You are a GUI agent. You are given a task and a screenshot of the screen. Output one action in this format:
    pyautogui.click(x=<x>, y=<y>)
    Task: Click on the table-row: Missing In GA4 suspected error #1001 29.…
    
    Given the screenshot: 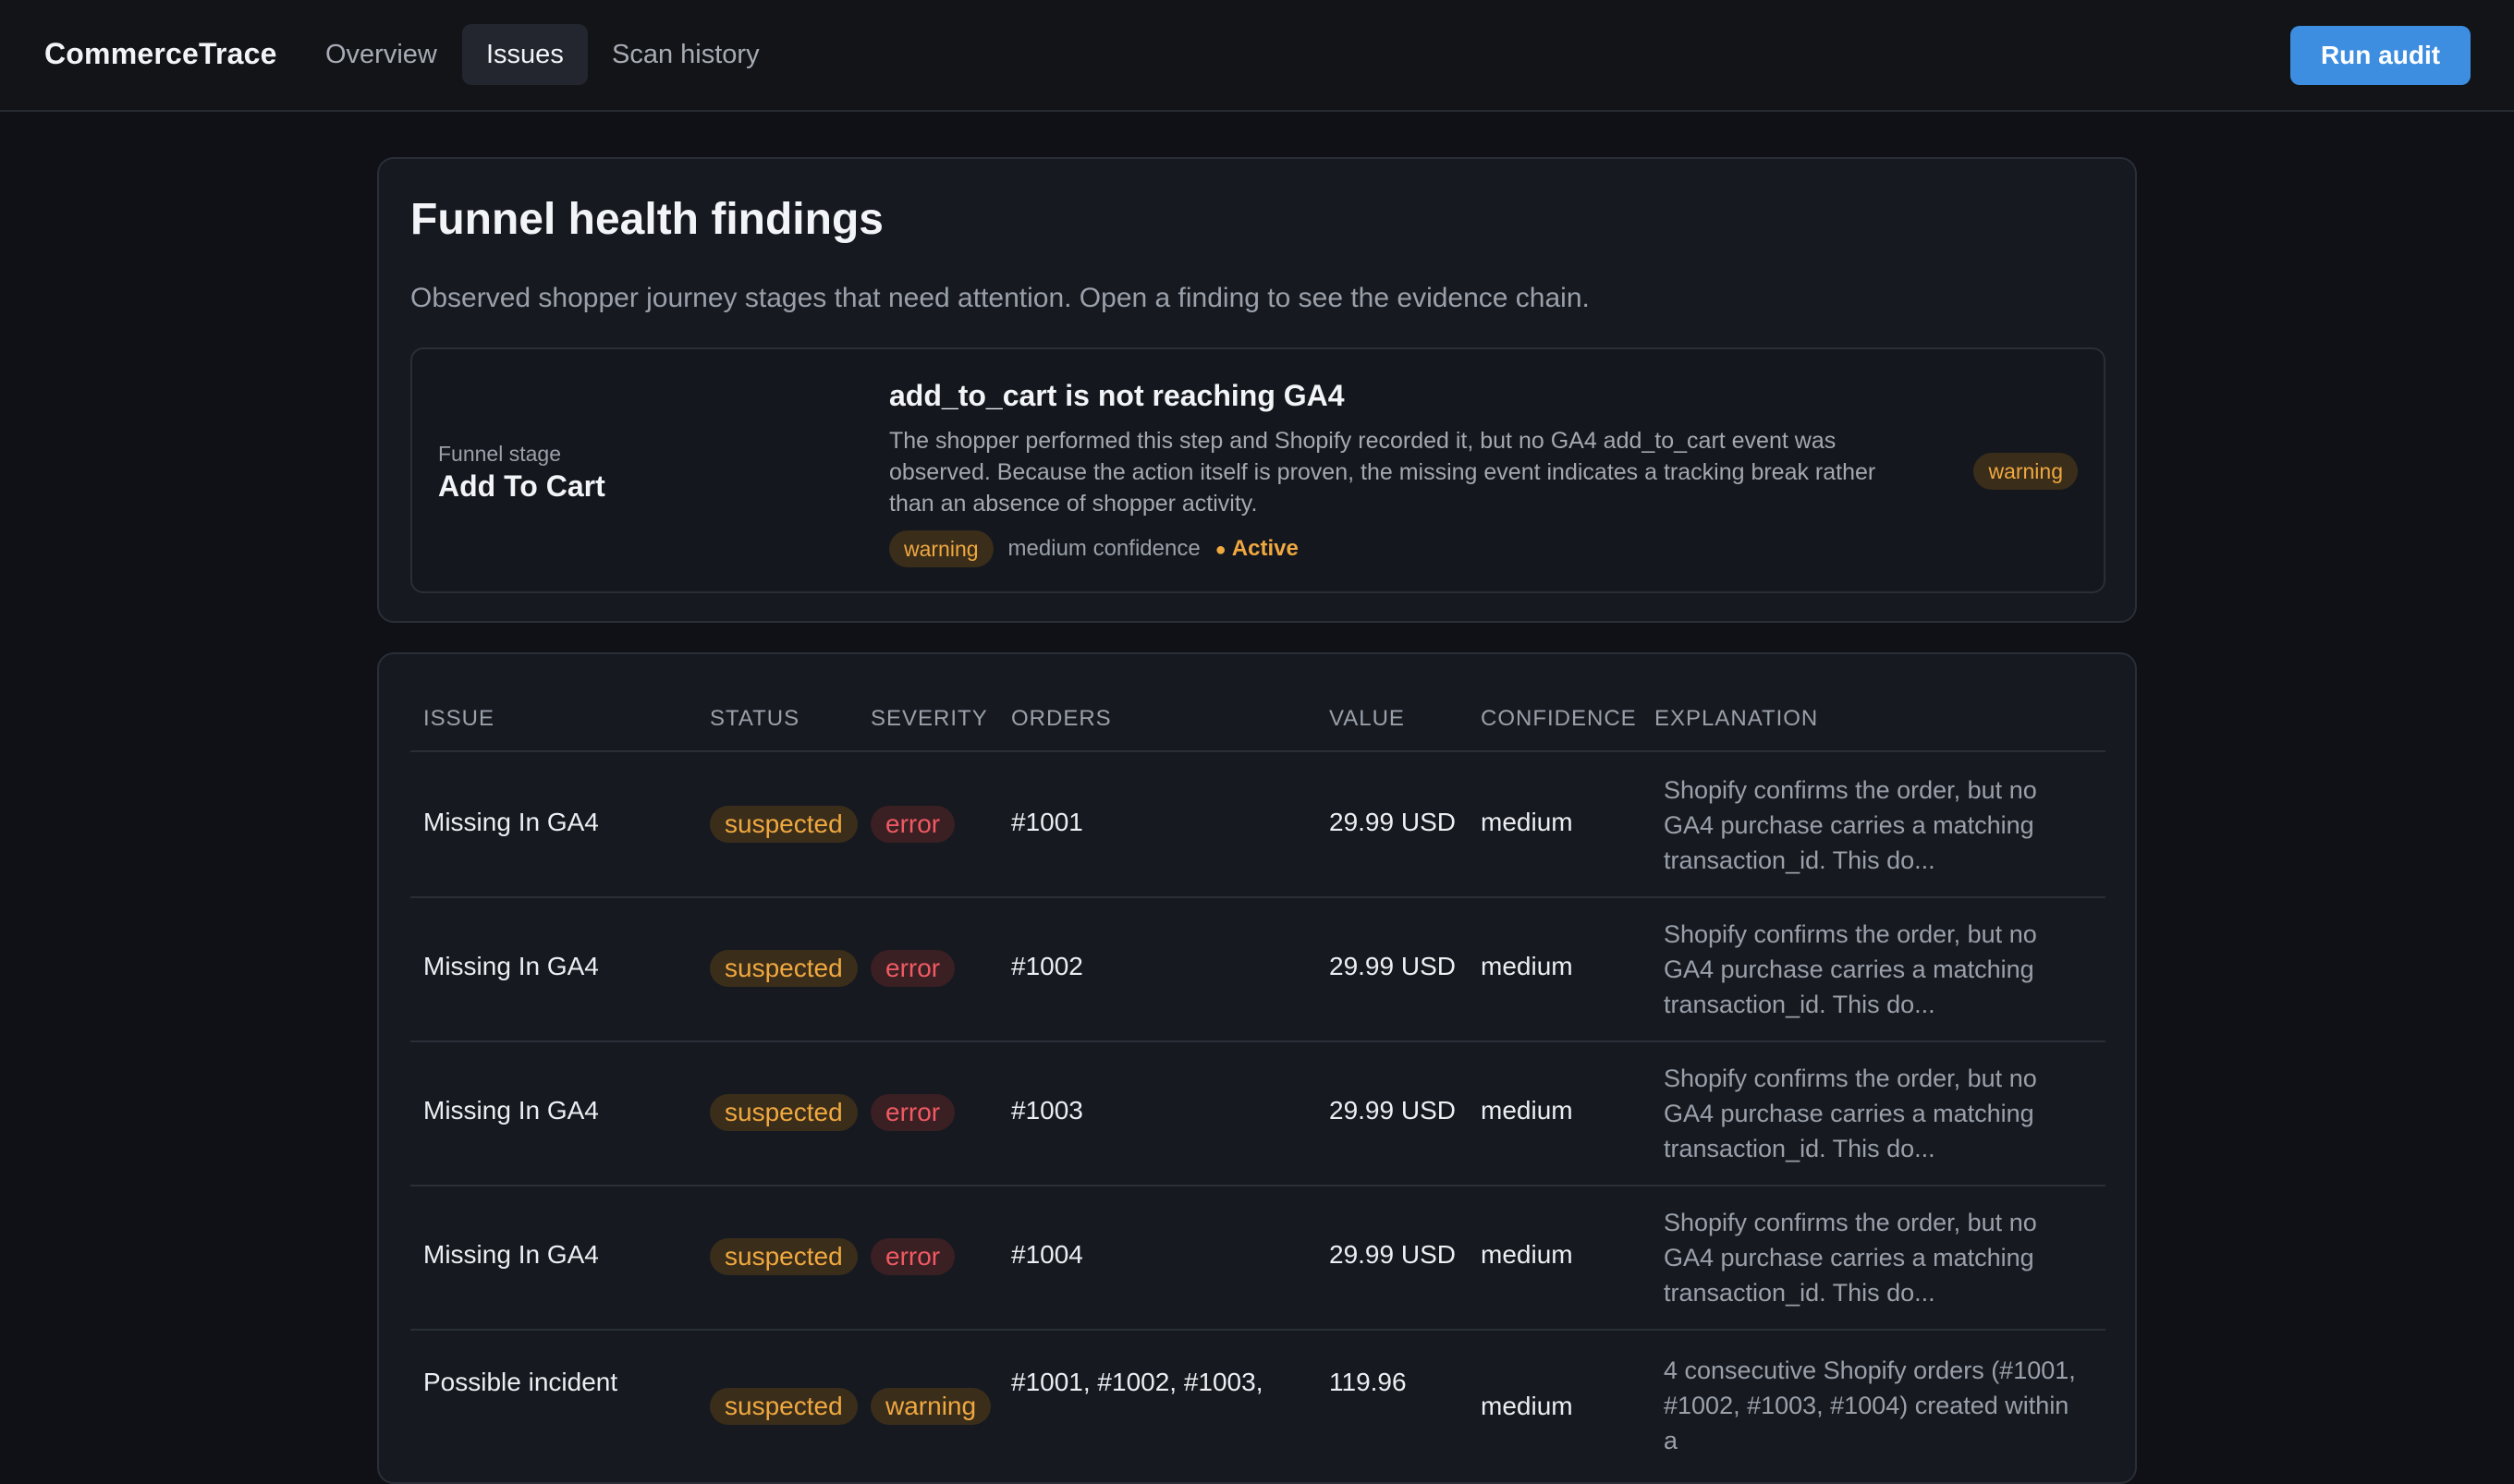 What is the action you would take?
    pyautogui.click(x=1257, y=826)
    